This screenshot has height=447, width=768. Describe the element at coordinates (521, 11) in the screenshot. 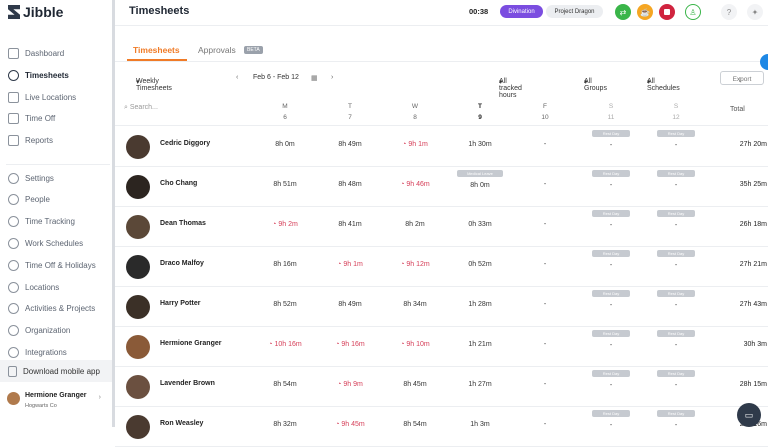

I see `activity-pill: Divination` at that location.